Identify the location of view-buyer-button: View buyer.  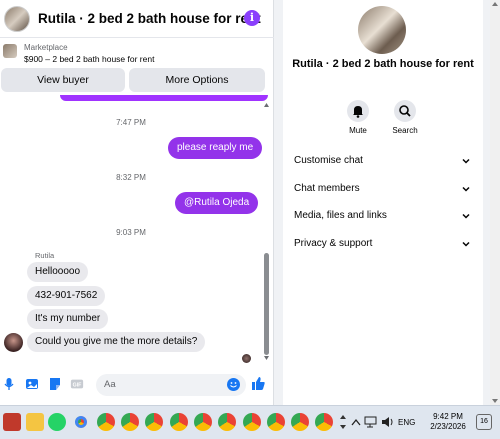
(63, 80).